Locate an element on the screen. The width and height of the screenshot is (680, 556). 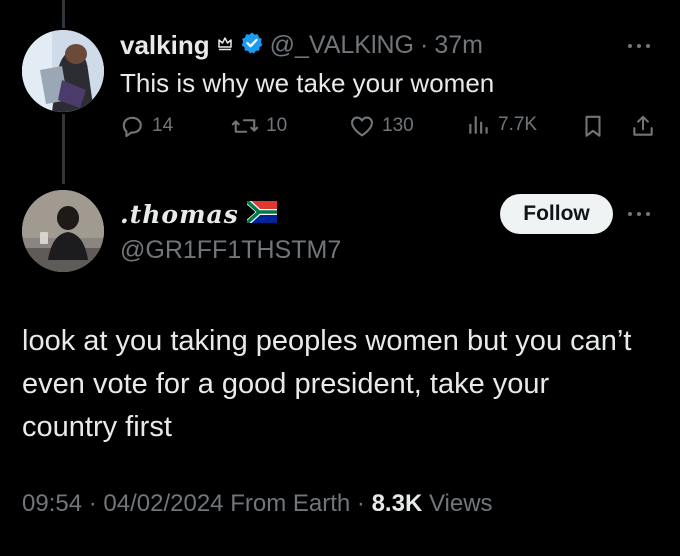
main-tweet-header: .thomas is located at coordinates (198, 213).